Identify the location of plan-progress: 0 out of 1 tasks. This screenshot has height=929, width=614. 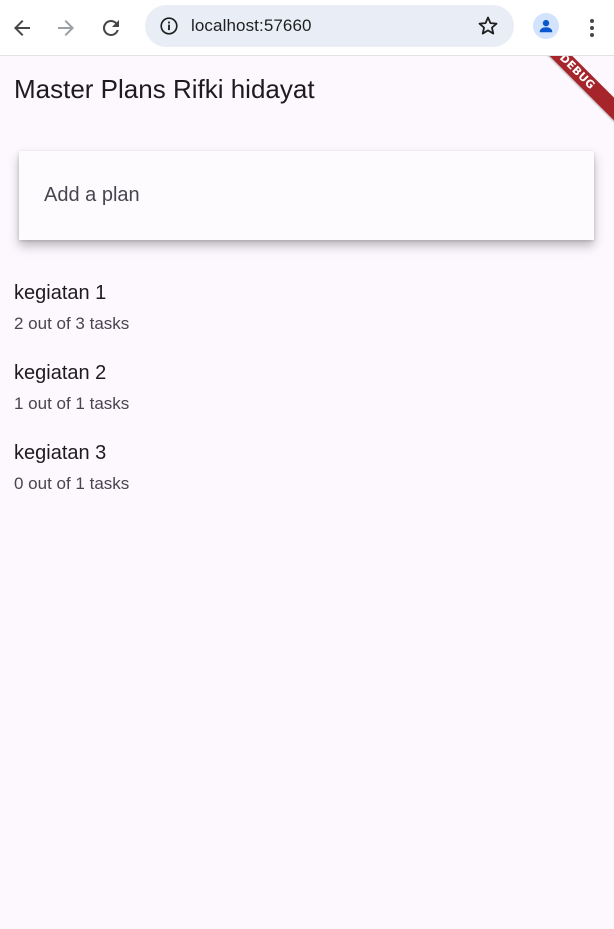
(72, 483).